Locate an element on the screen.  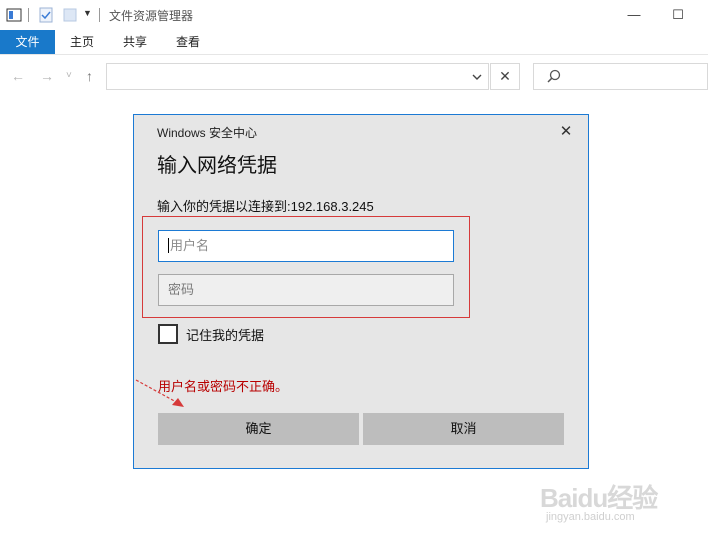
forward-arrow-icon: → is located at coordinates (47, 76).